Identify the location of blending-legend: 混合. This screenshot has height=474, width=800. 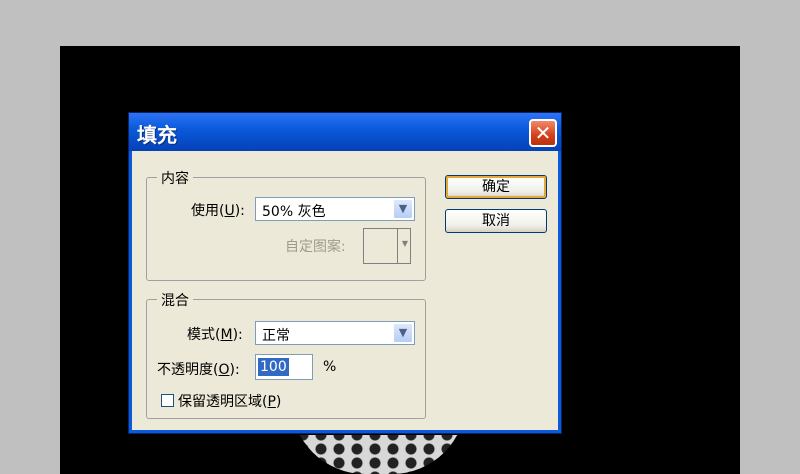
(175, 300).